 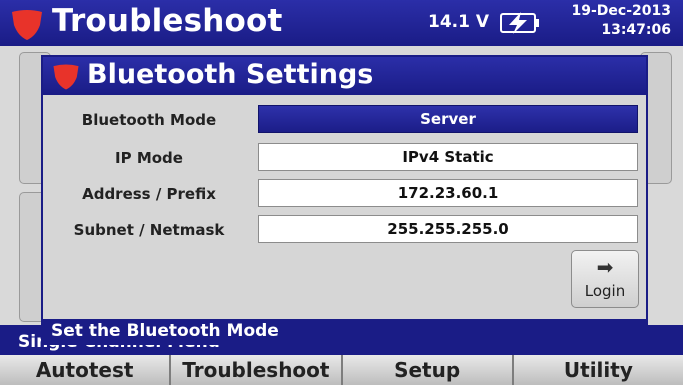 I want to click on subnet-netmask-label: Subnet / Netmask, so click(x=149, y=230).